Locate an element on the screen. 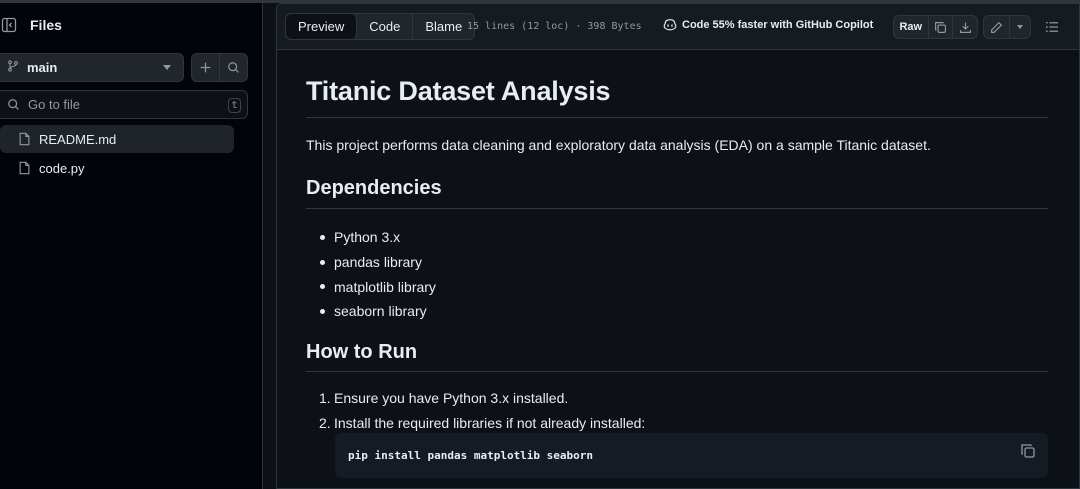 This screenshot has width=1080, height=489. plus-icon is located at coordinates (205, 67).